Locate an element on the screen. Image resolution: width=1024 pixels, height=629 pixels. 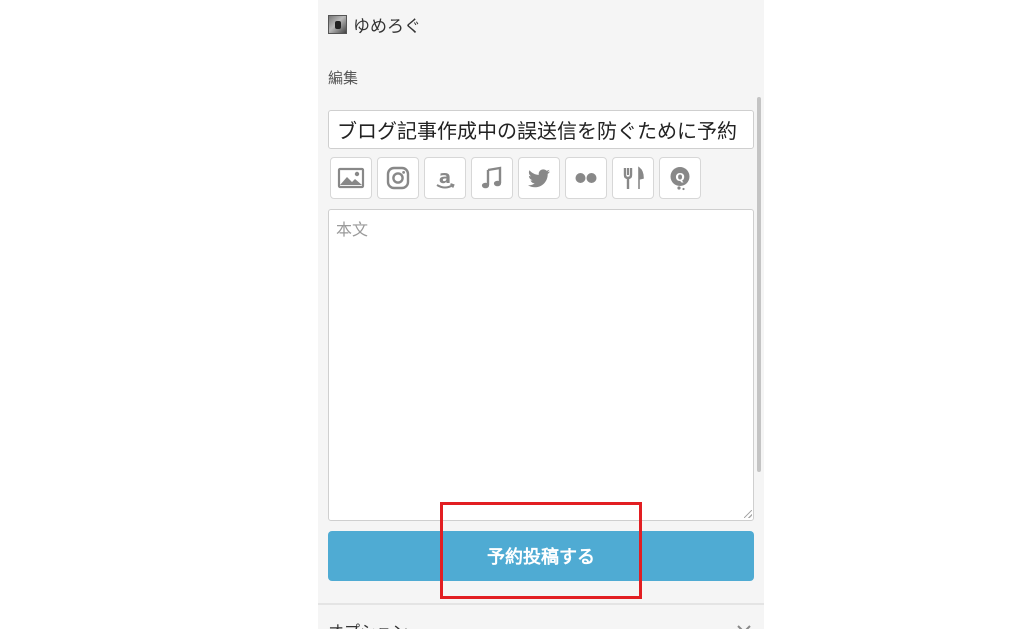
image-icon is located at coordinates (351, 178).